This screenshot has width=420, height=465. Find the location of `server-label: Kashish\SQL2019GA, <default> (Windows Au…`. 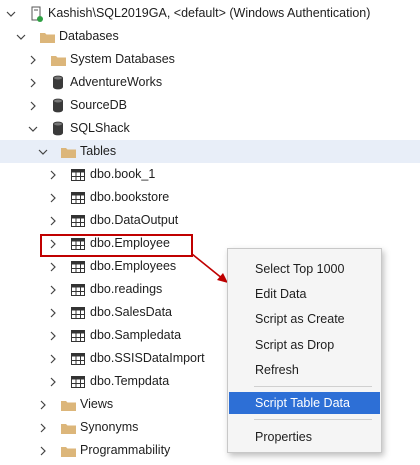

server-label: Kashish\SQL2019GA, <default> (Windows Au… is located at coordinates (209, 13).